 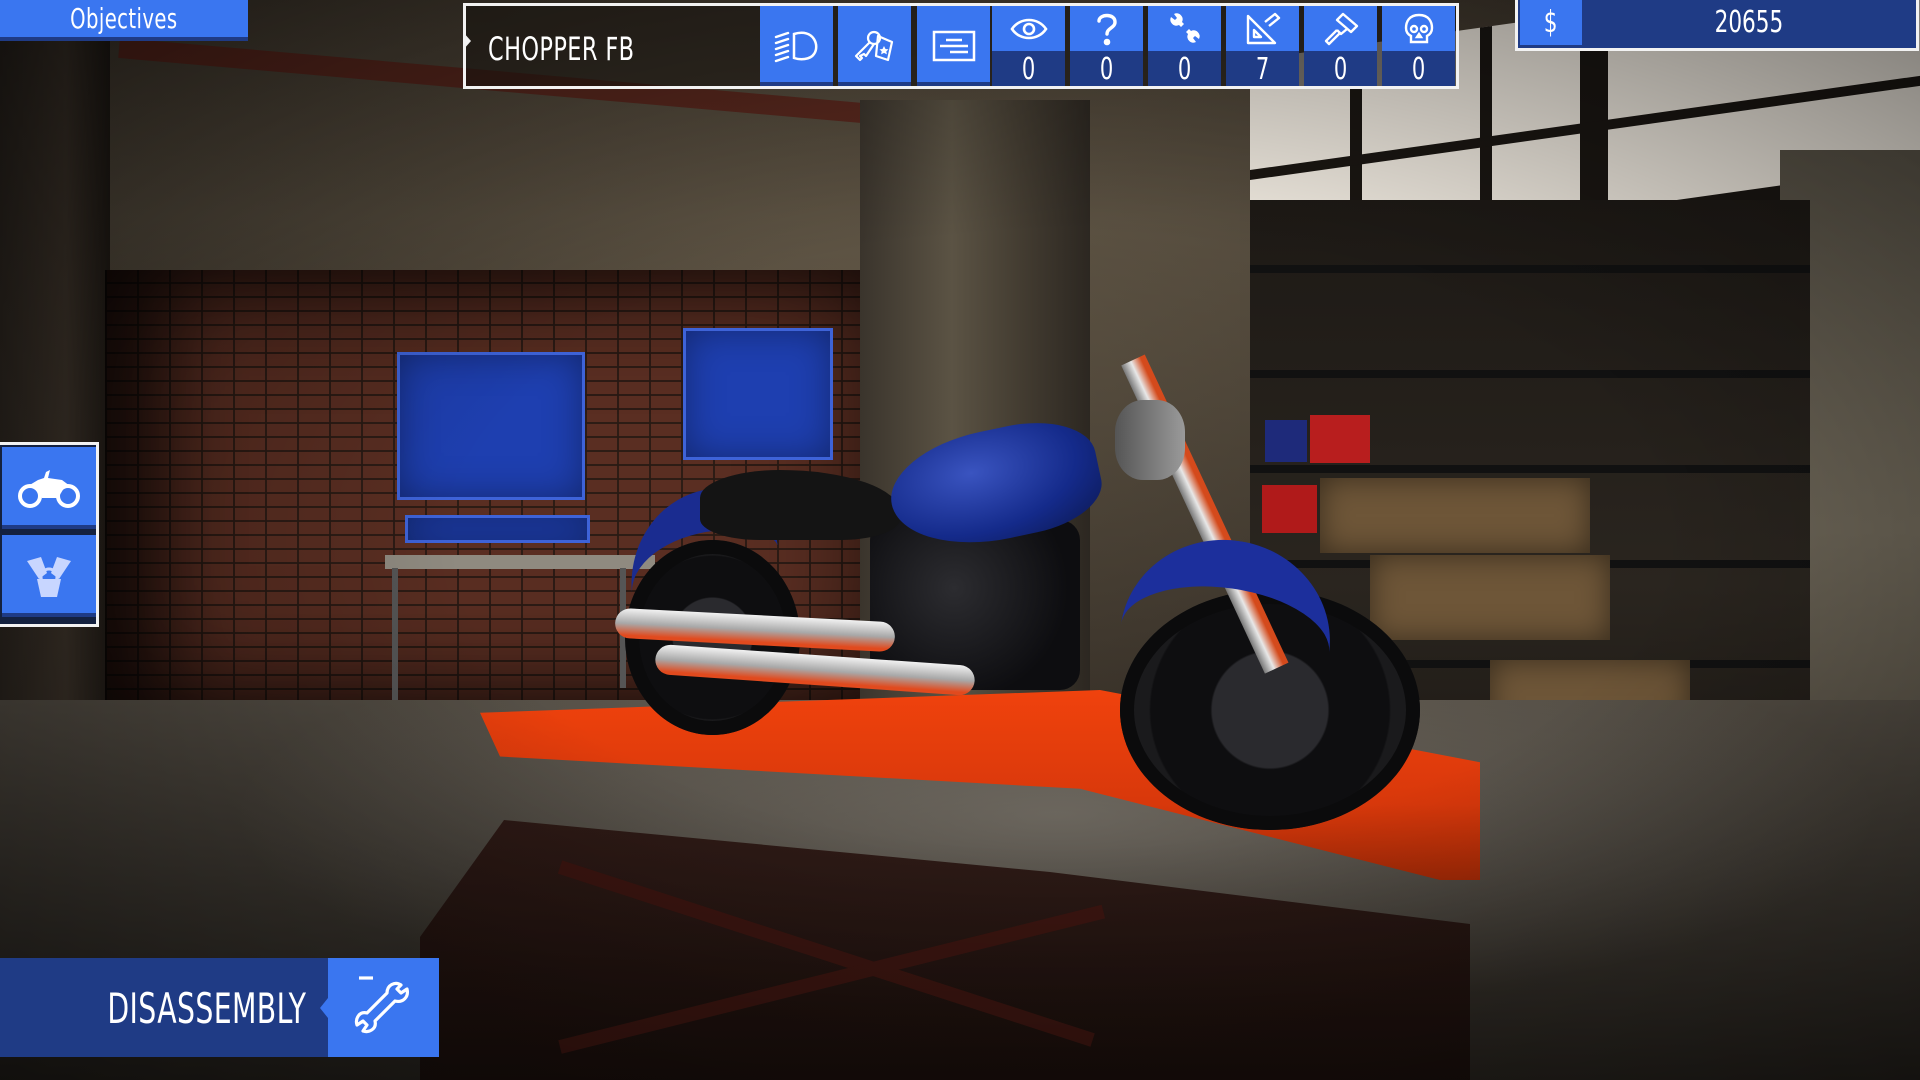 I want to click on objectives-button: Objectives, so click(x=124, y=20).